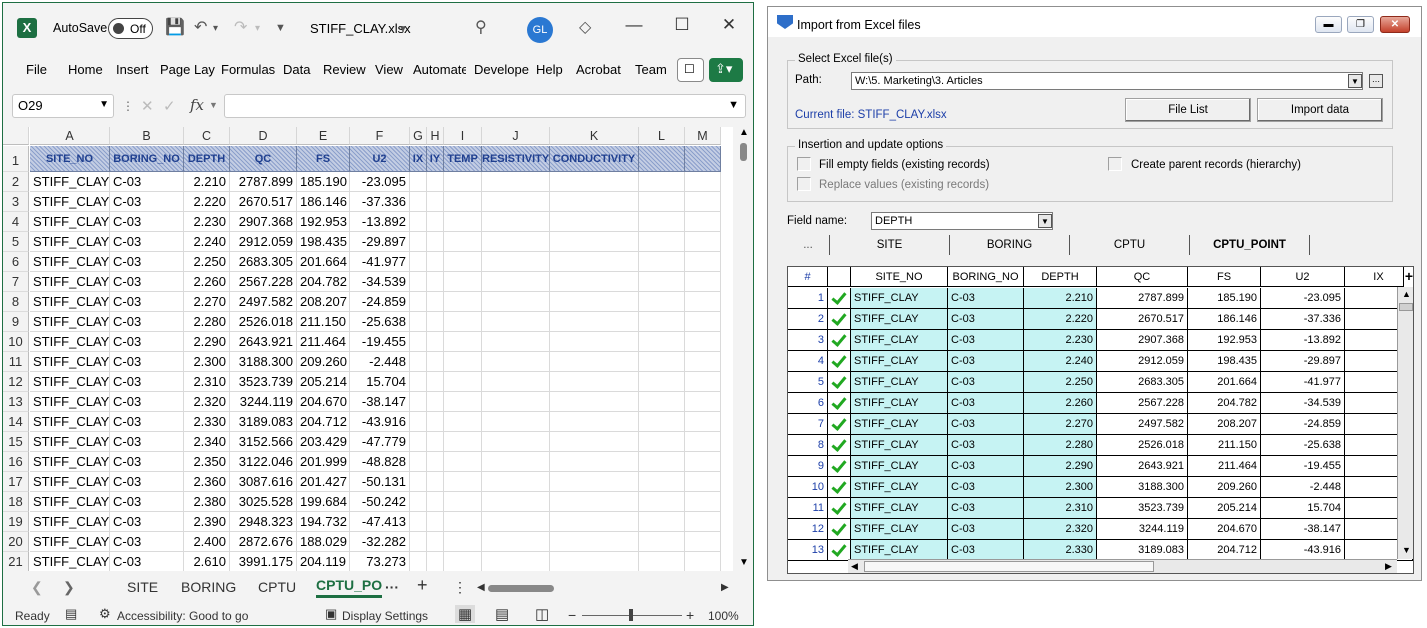 This screenshot has height=628, width=1427. Describe the element at coordinates (16, 522) in the screenshot. I see `row-header: 19` at that location.